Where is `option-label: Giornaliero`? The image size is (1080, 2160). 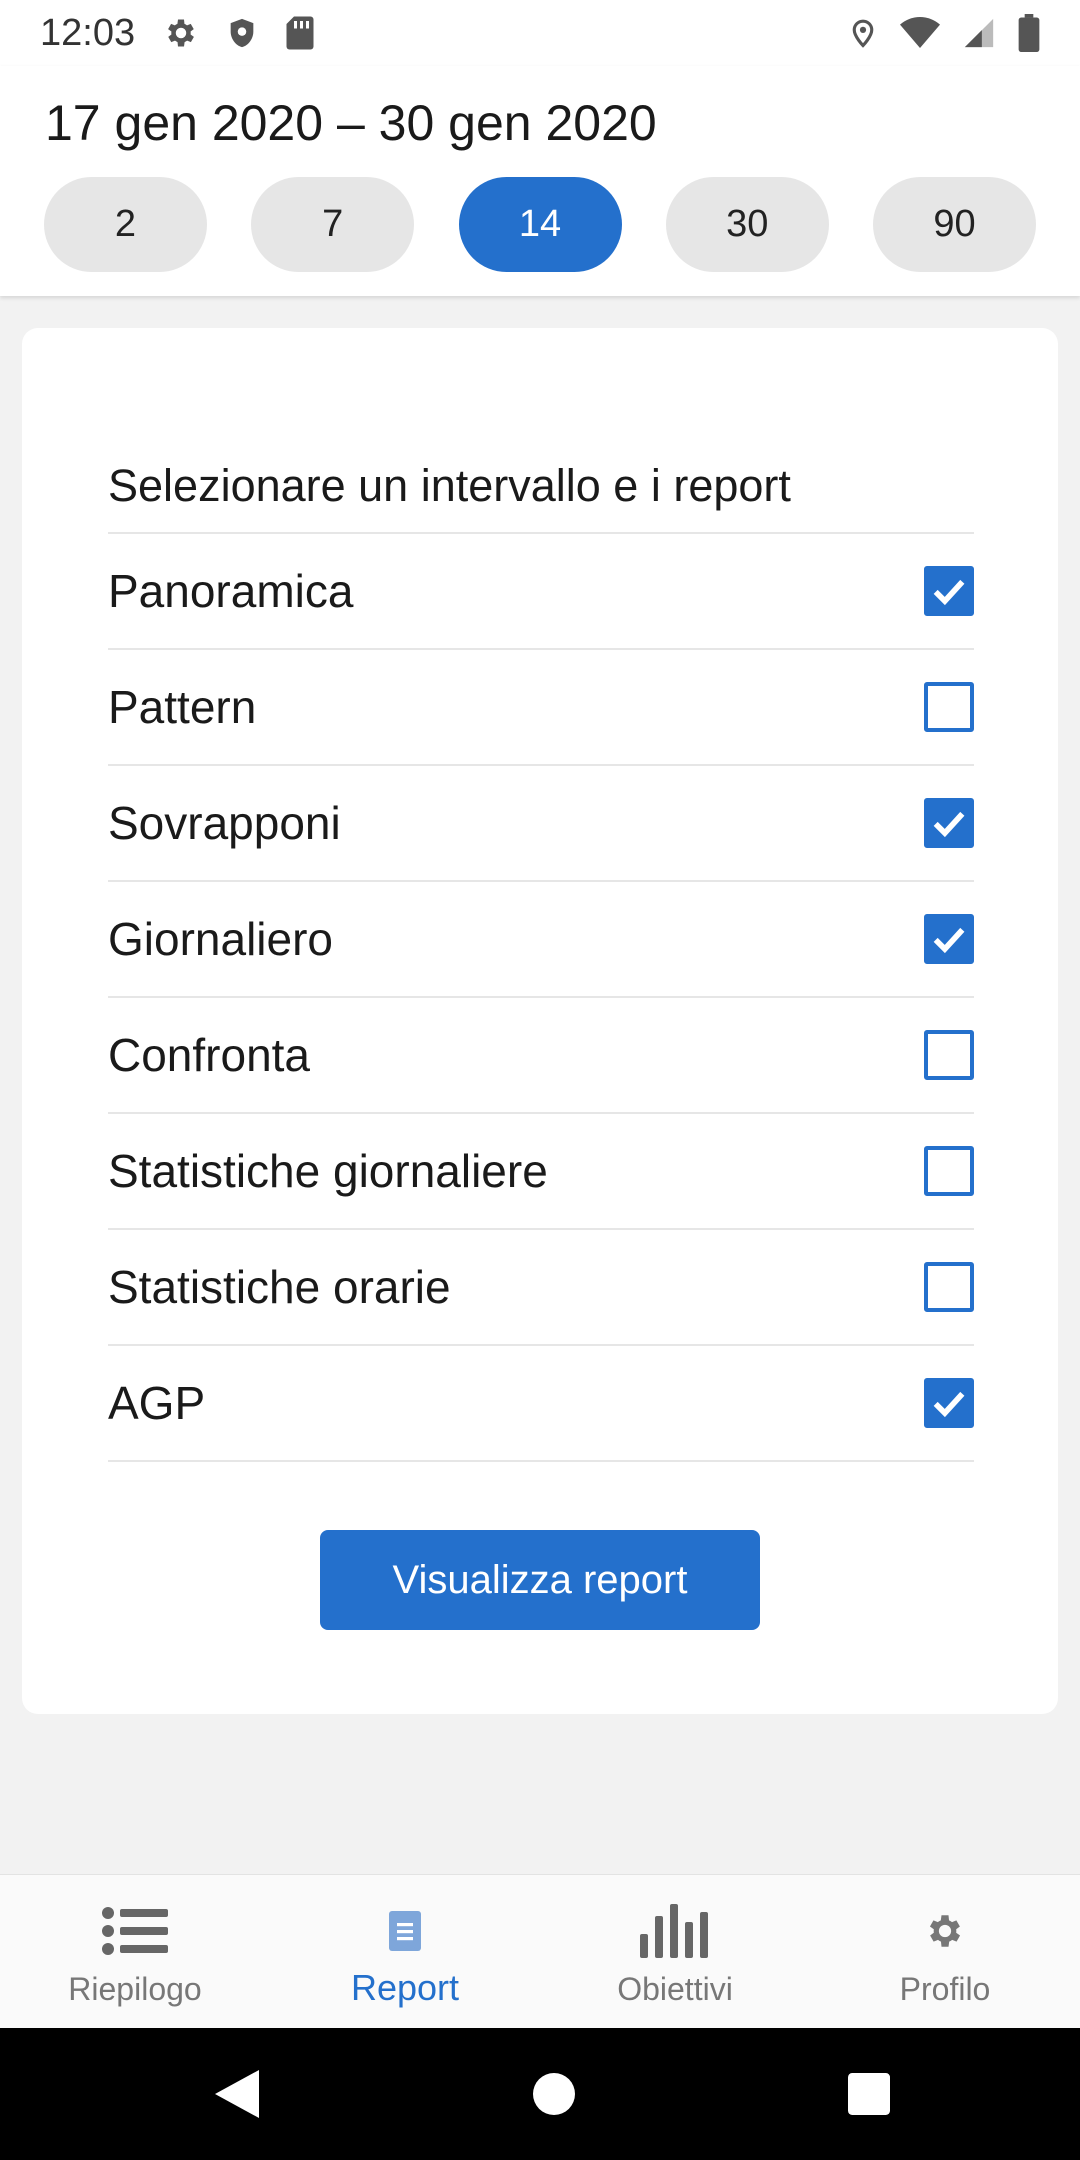 option-label: Giornaliero is located at coordinates (220, 939).